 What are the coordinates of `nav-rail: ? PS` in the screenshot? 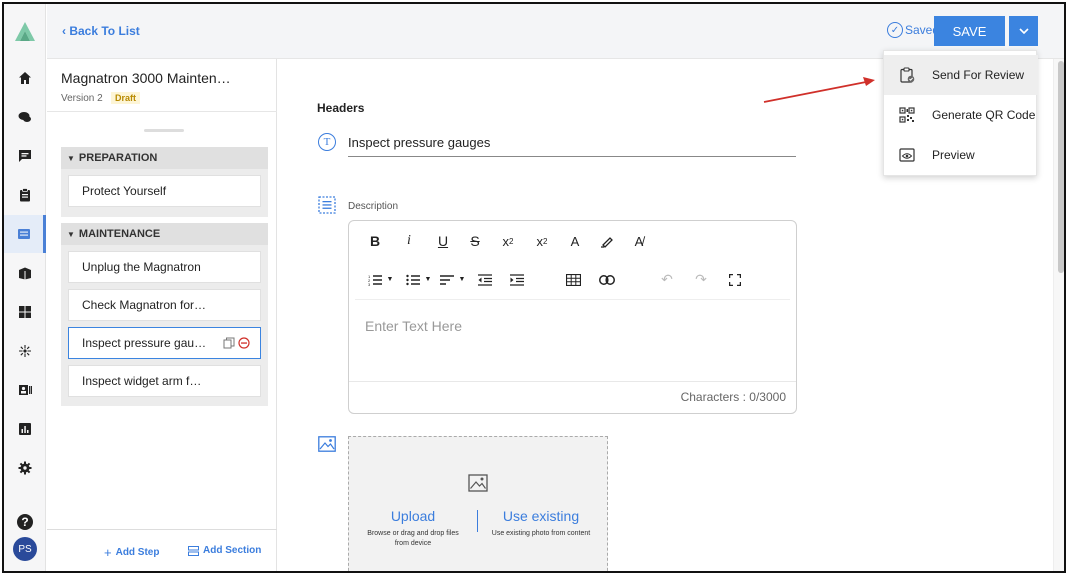 It's located at (25, 287).